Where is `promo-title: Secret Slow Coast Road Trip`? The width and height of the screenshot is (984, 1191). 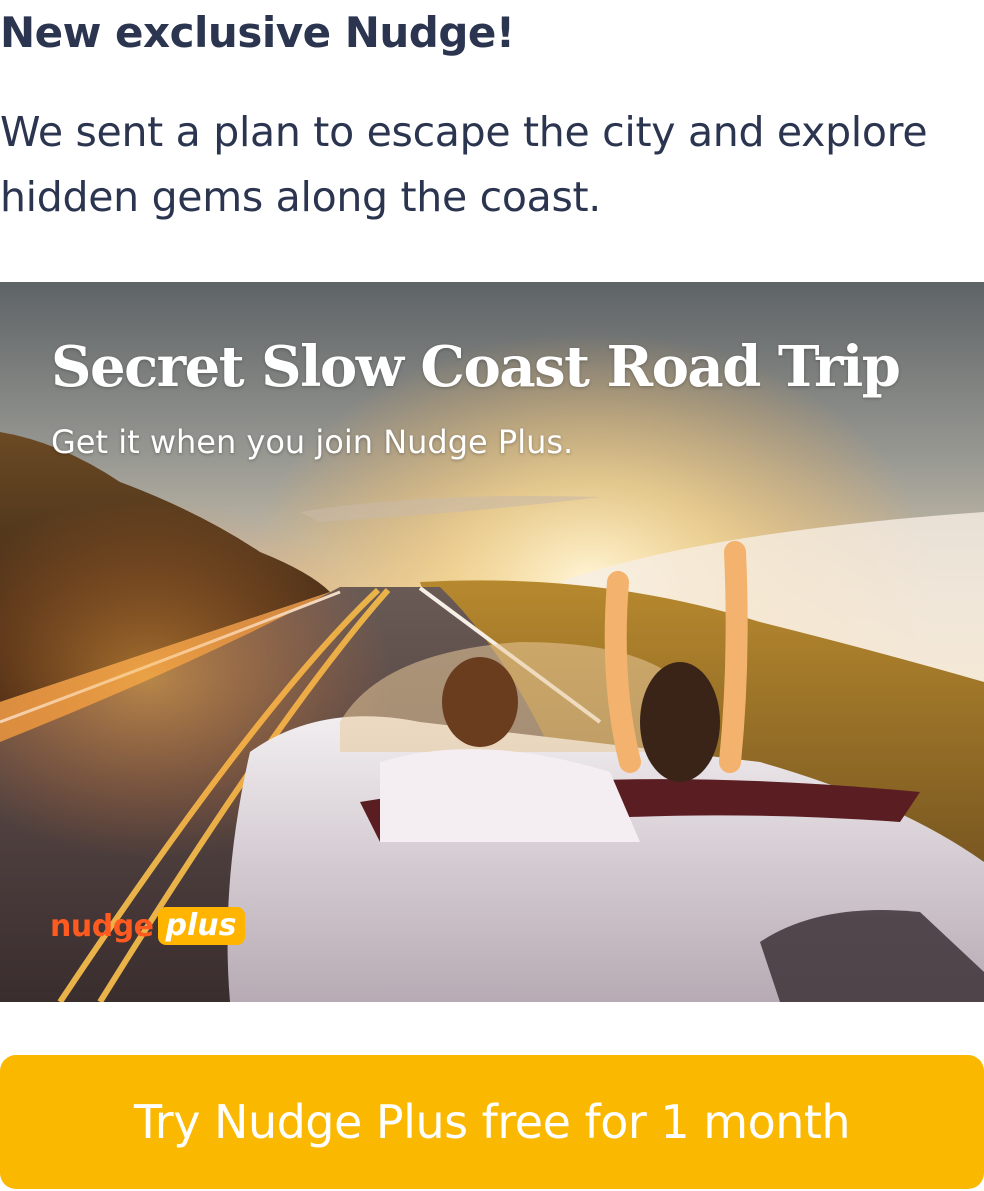
promo-title: Secret Slow Coast Road Trip is located at coordinates (476, 367).